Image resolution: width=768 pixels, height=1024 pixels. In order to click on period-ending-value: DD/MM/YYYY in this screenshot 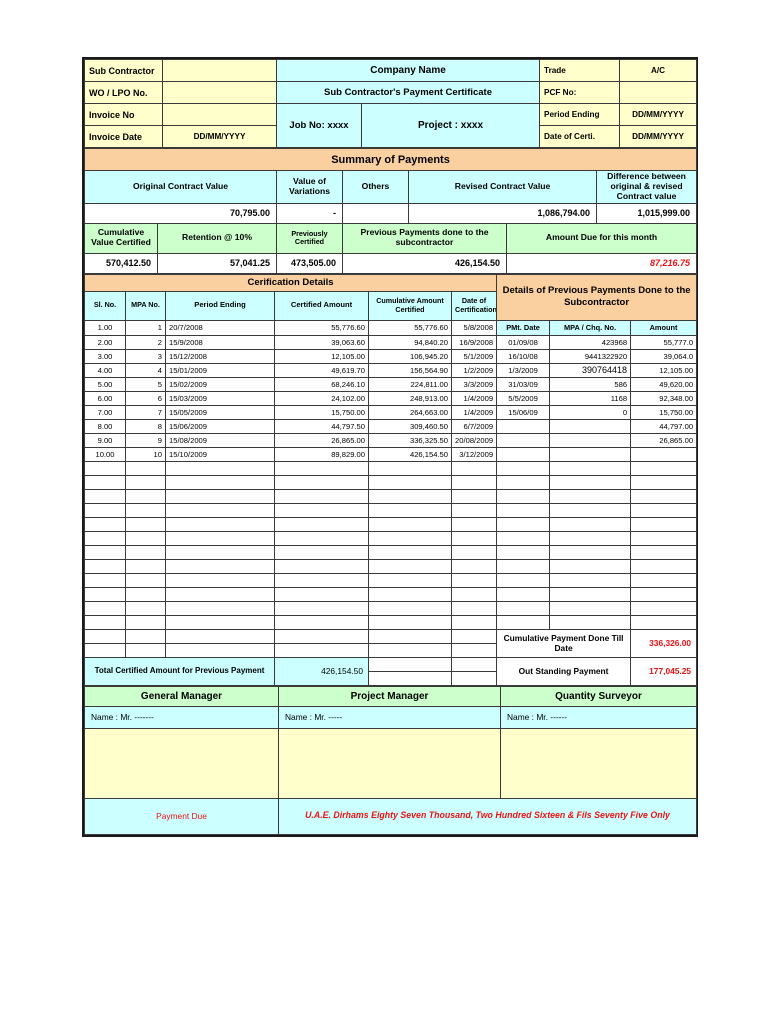, I will do `click(658, 114)`.